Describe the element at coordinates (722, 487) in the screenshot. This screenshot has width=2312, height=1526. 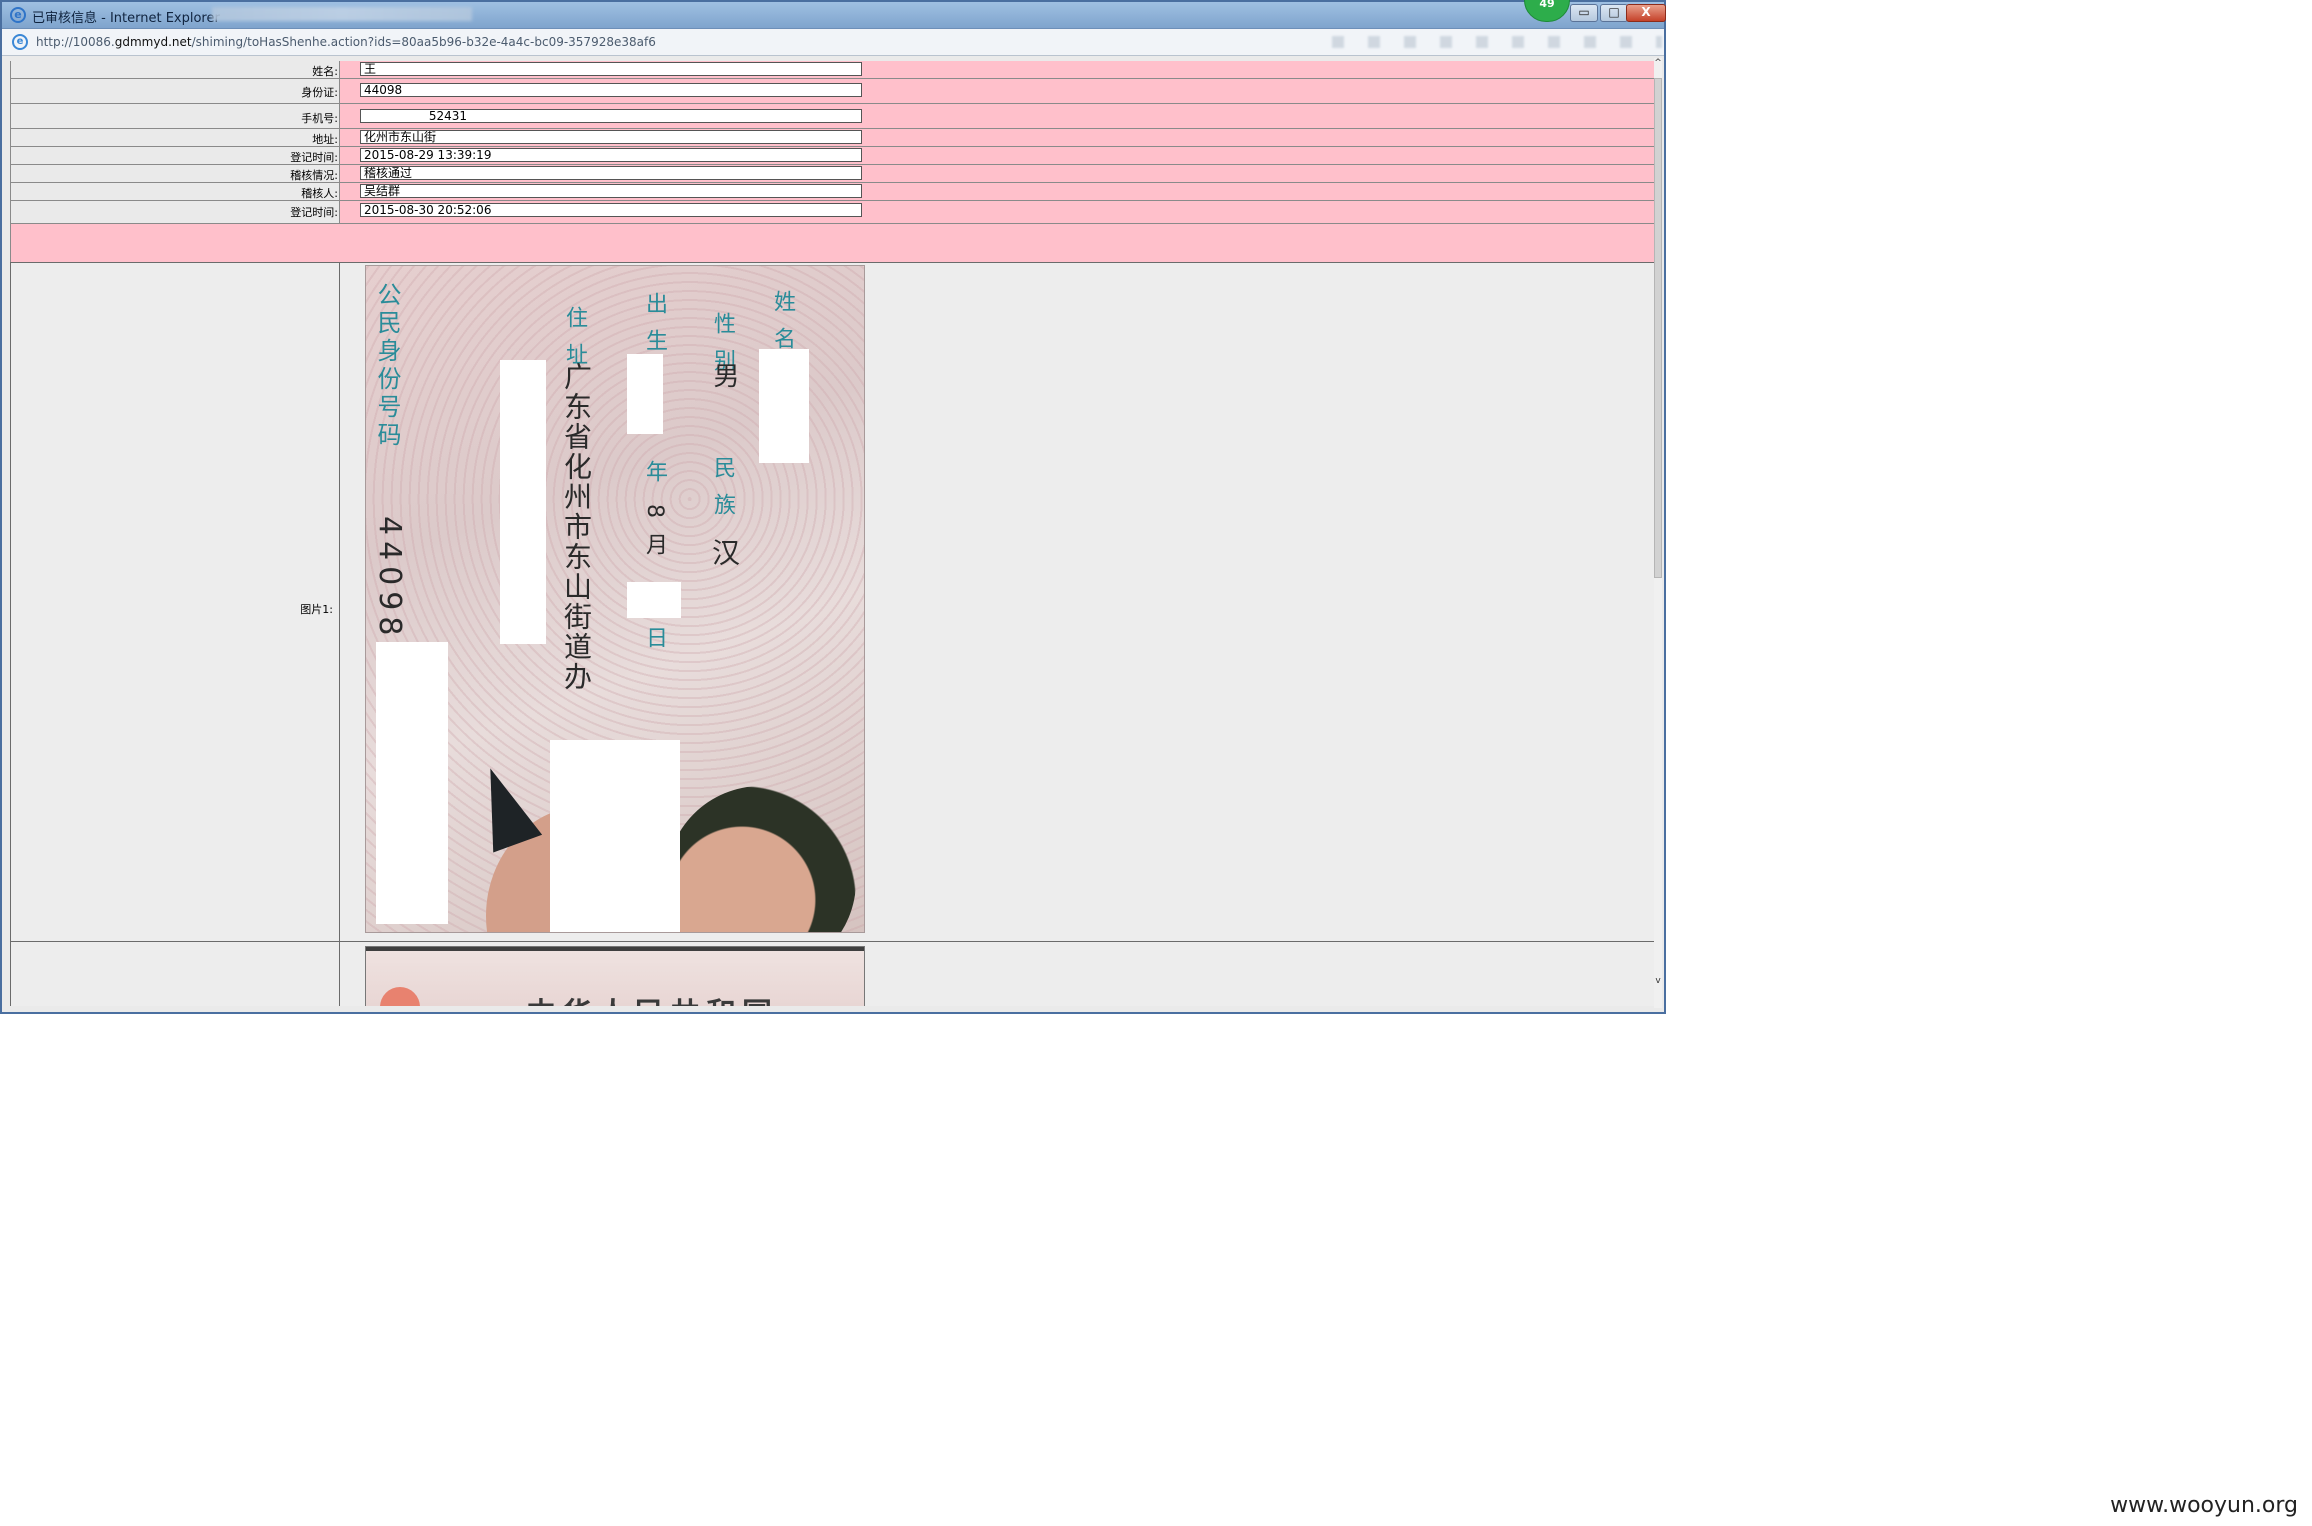
I see `card-ethnicity-label: 民 族` at that location.